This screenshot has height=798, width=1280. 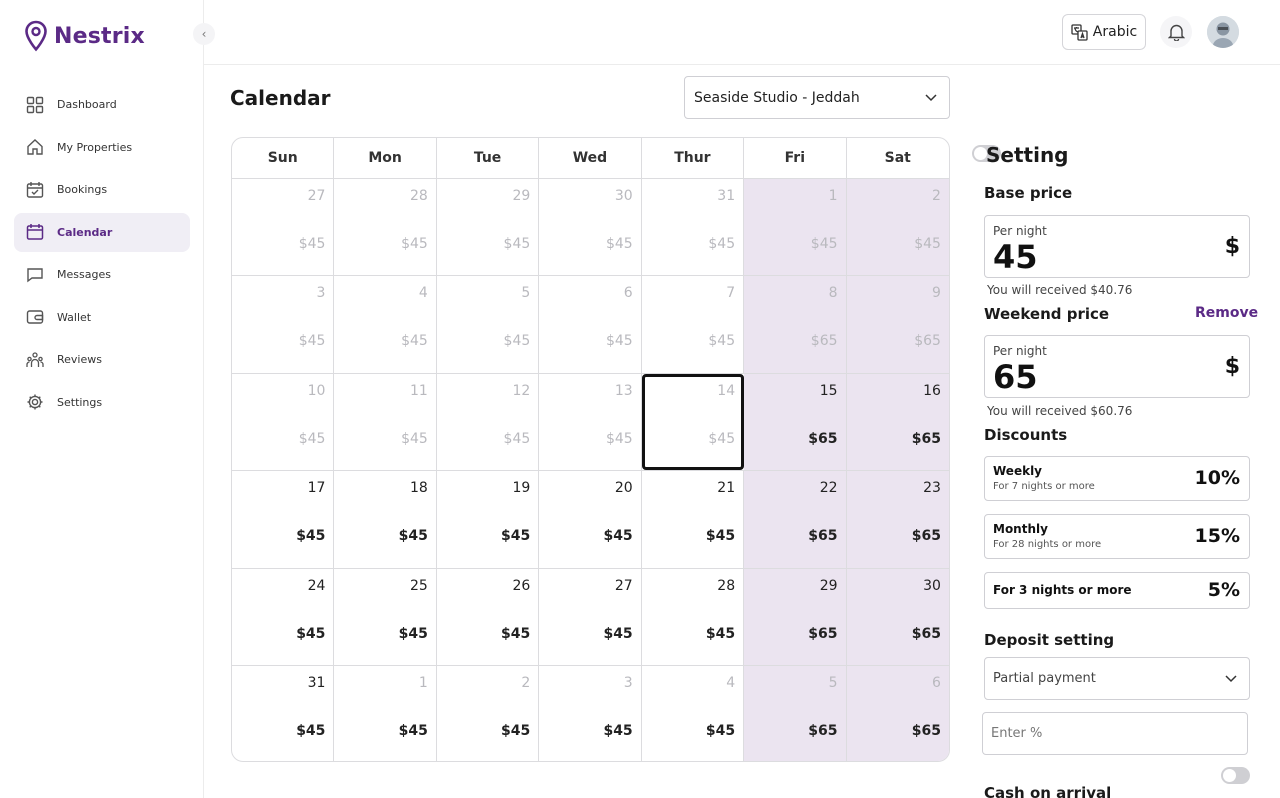 What do you see at coordinates (488, 227) in the screenshot?
I see `calendar-day-cell: 29 $45` at bounding box center [488, 227].